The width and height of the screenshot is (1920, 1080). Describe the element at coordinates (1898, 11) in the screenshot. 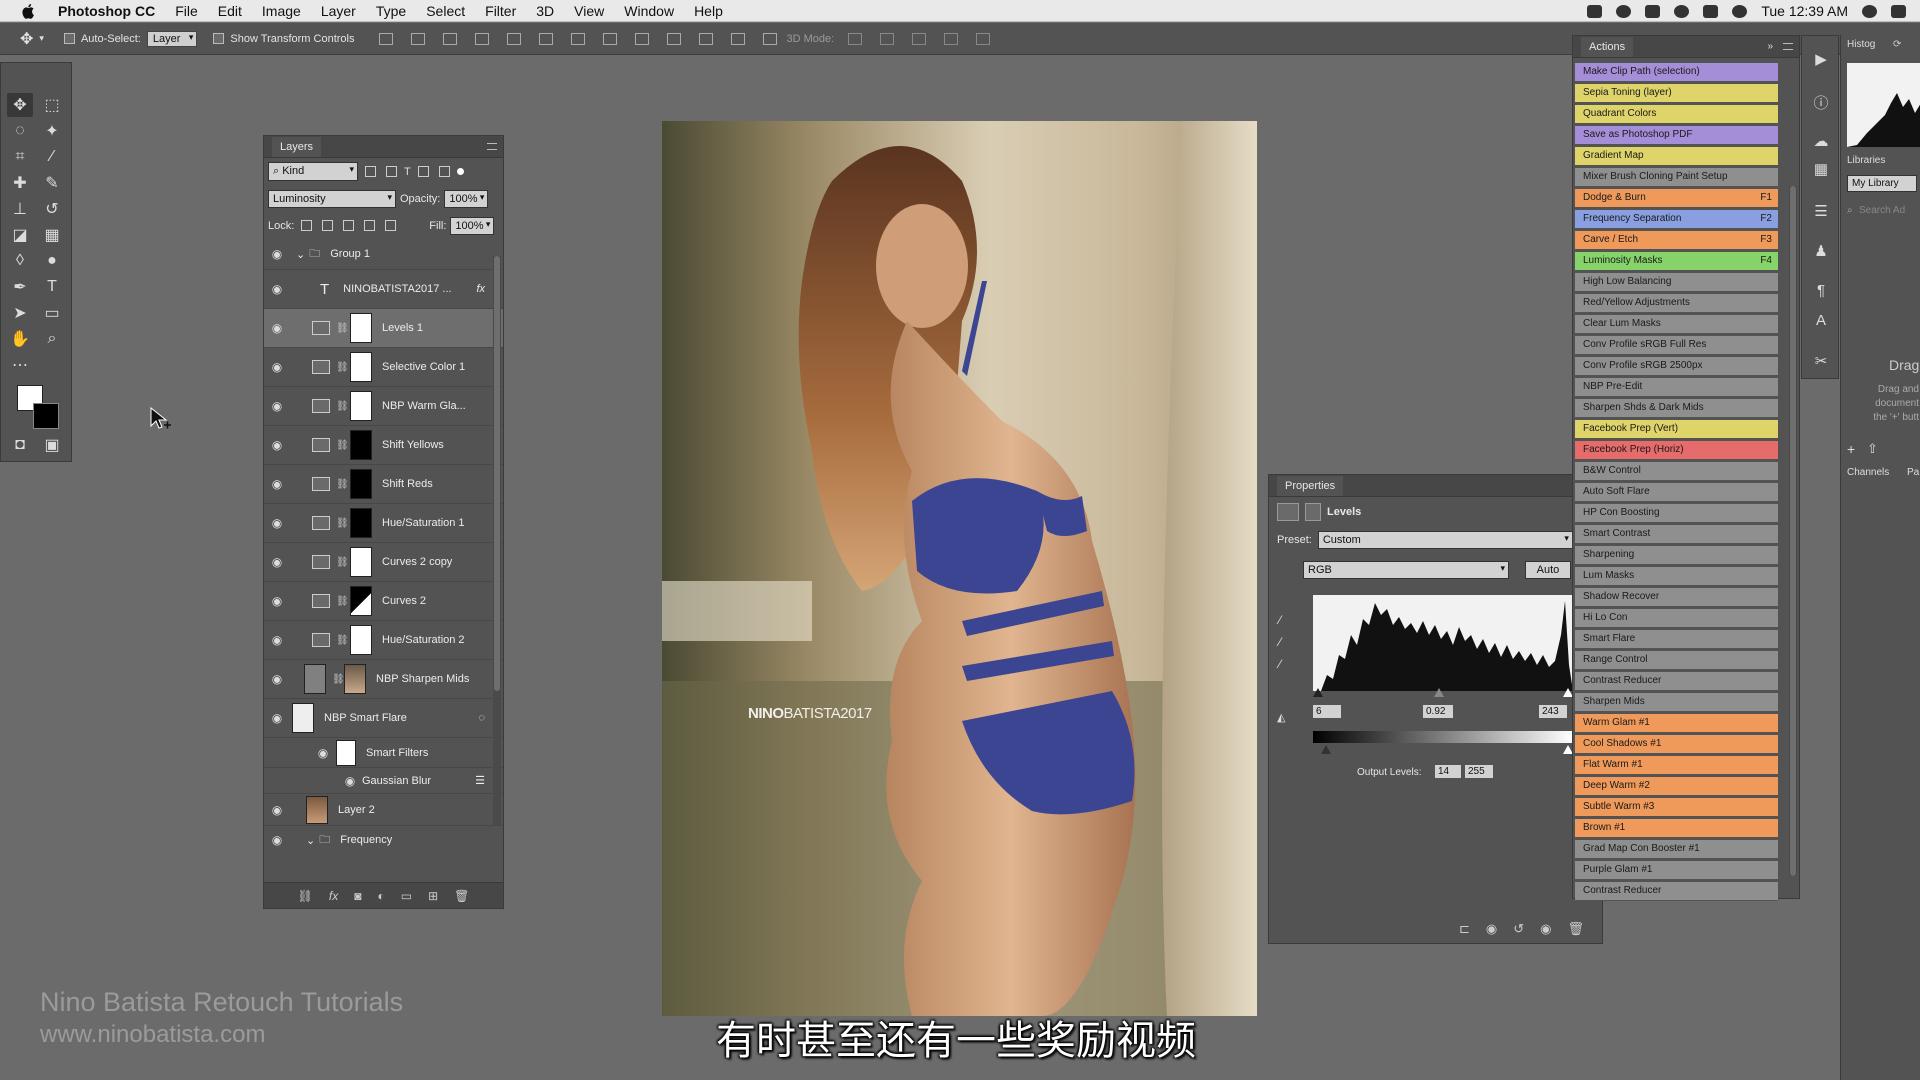

I see `notification-center-icon` at that location.